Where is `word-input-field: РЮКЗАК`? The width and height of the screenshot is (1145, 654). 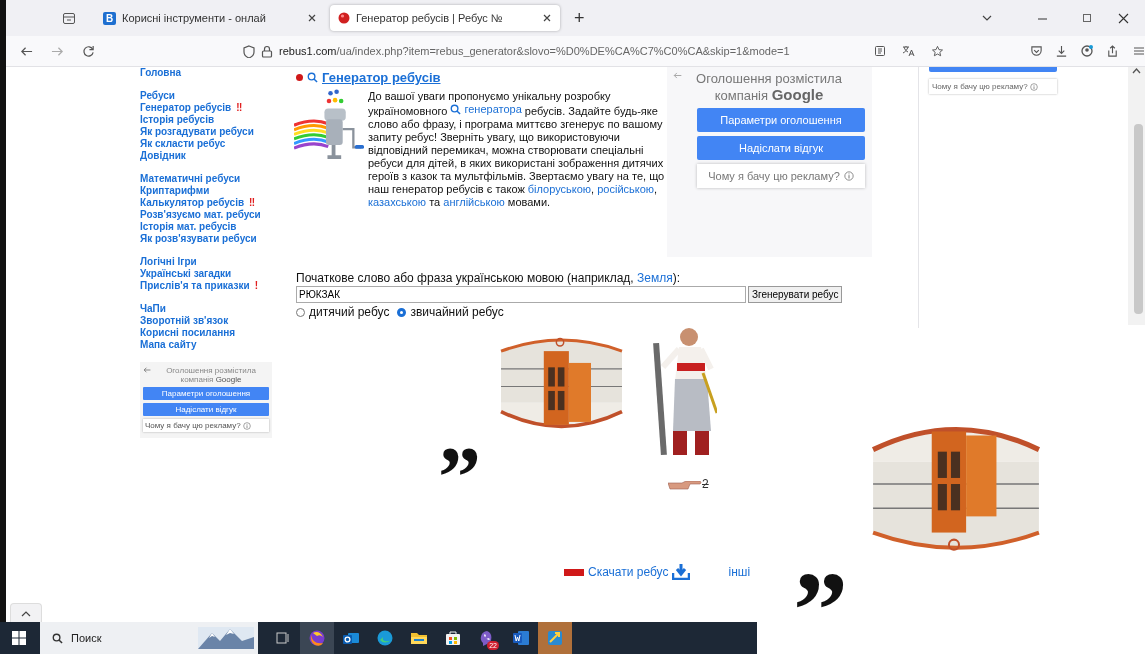
word-input-field: РЮКЗАК is located at coordinates (521, 294).